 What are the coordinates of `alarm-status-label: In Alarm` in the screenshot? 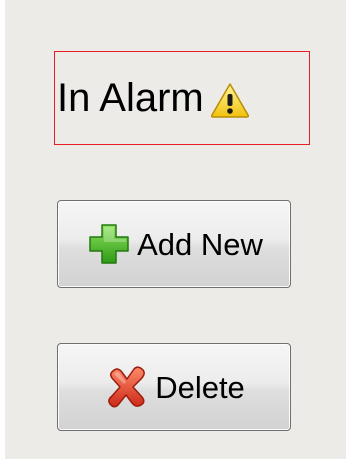 It's located at (130, 98).